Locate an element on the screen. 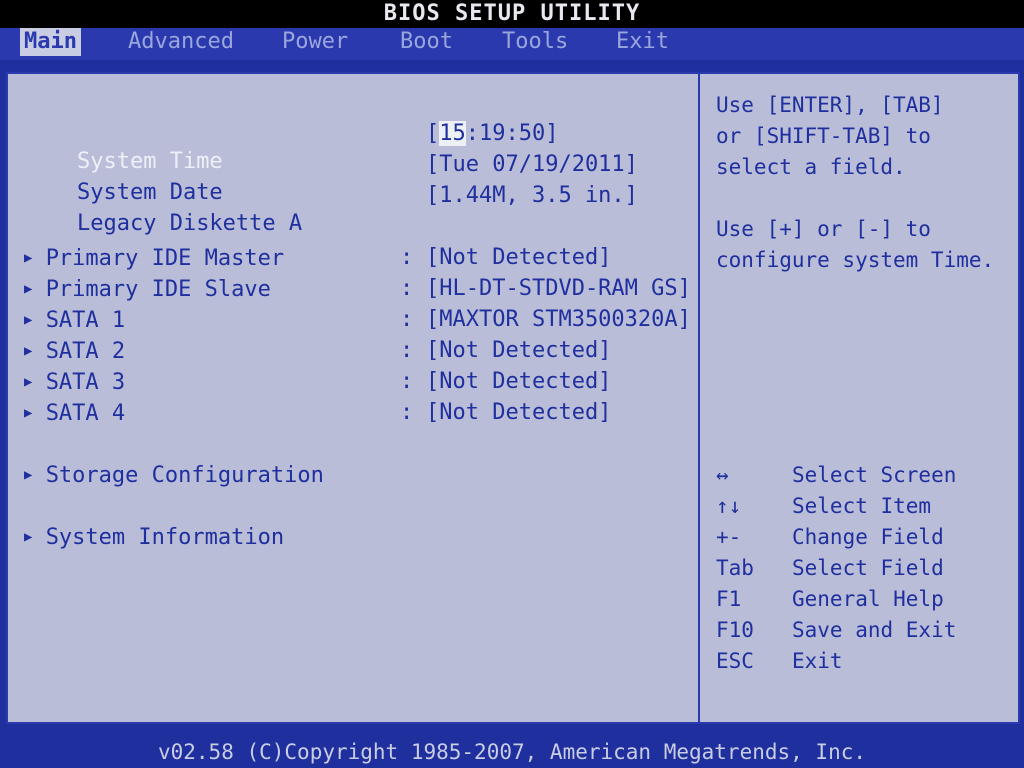 Image resolution: width=1024 pixels, height=768 pixels. key-action: Save and Exit is located at coordinates (874, 630).